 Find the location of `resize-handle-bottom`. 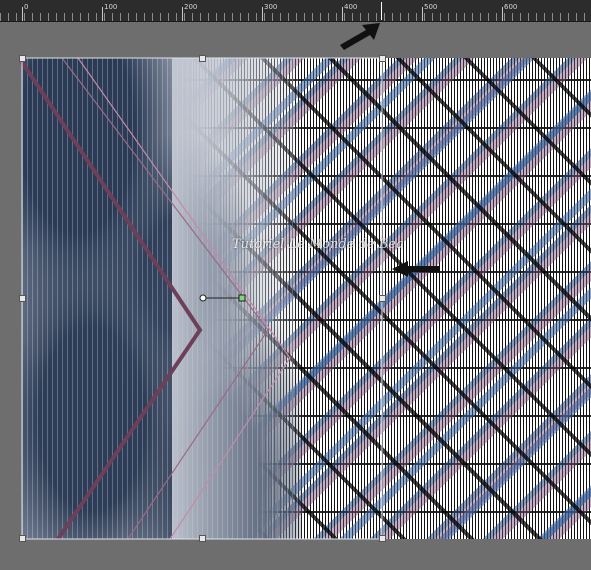

resize-handle-bottom is located at coordinates (202, 538).